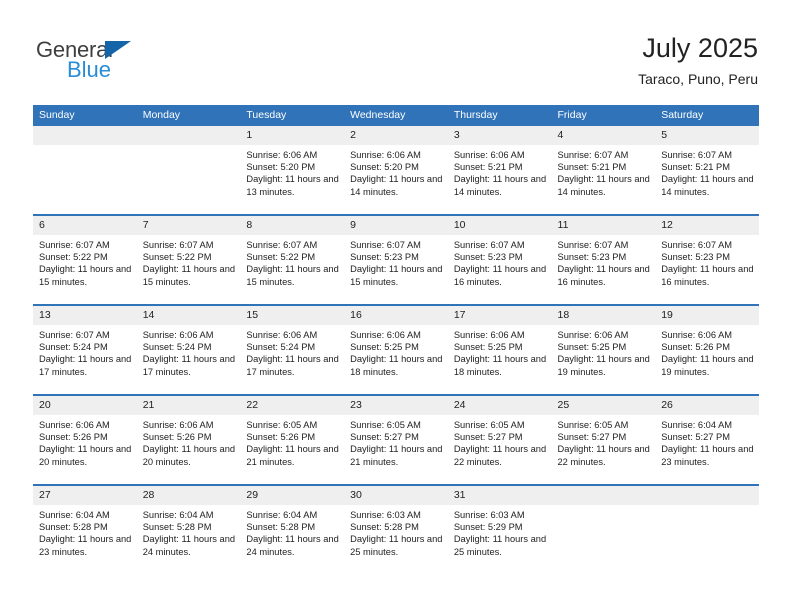 This screenshot has height=612, width=792. Describe the element at coordinates (188, 315) in the screenshot. I see `day-number: 14` at that location.